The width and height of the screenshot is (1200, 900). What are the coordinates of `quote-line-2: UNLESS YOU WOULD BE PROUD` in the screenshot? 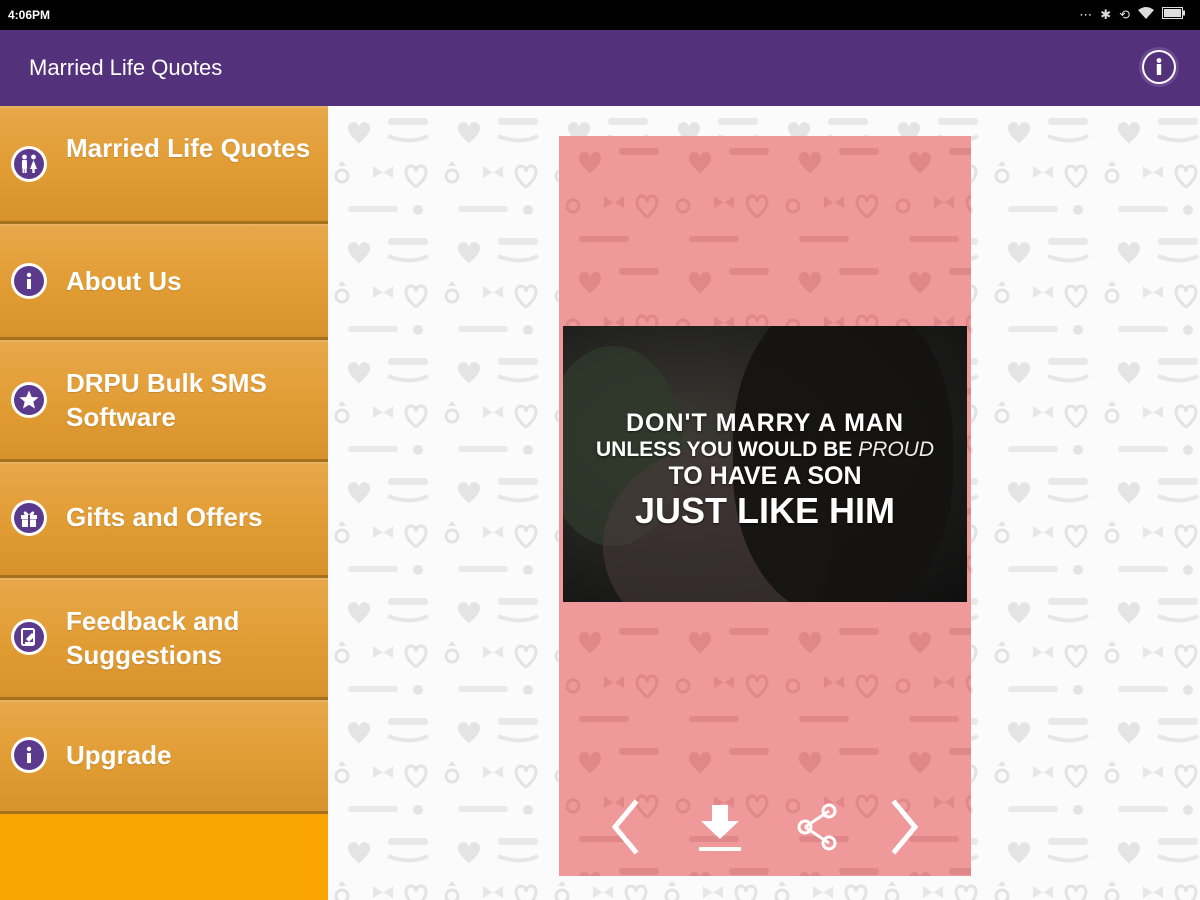 It's located at (765, 450).